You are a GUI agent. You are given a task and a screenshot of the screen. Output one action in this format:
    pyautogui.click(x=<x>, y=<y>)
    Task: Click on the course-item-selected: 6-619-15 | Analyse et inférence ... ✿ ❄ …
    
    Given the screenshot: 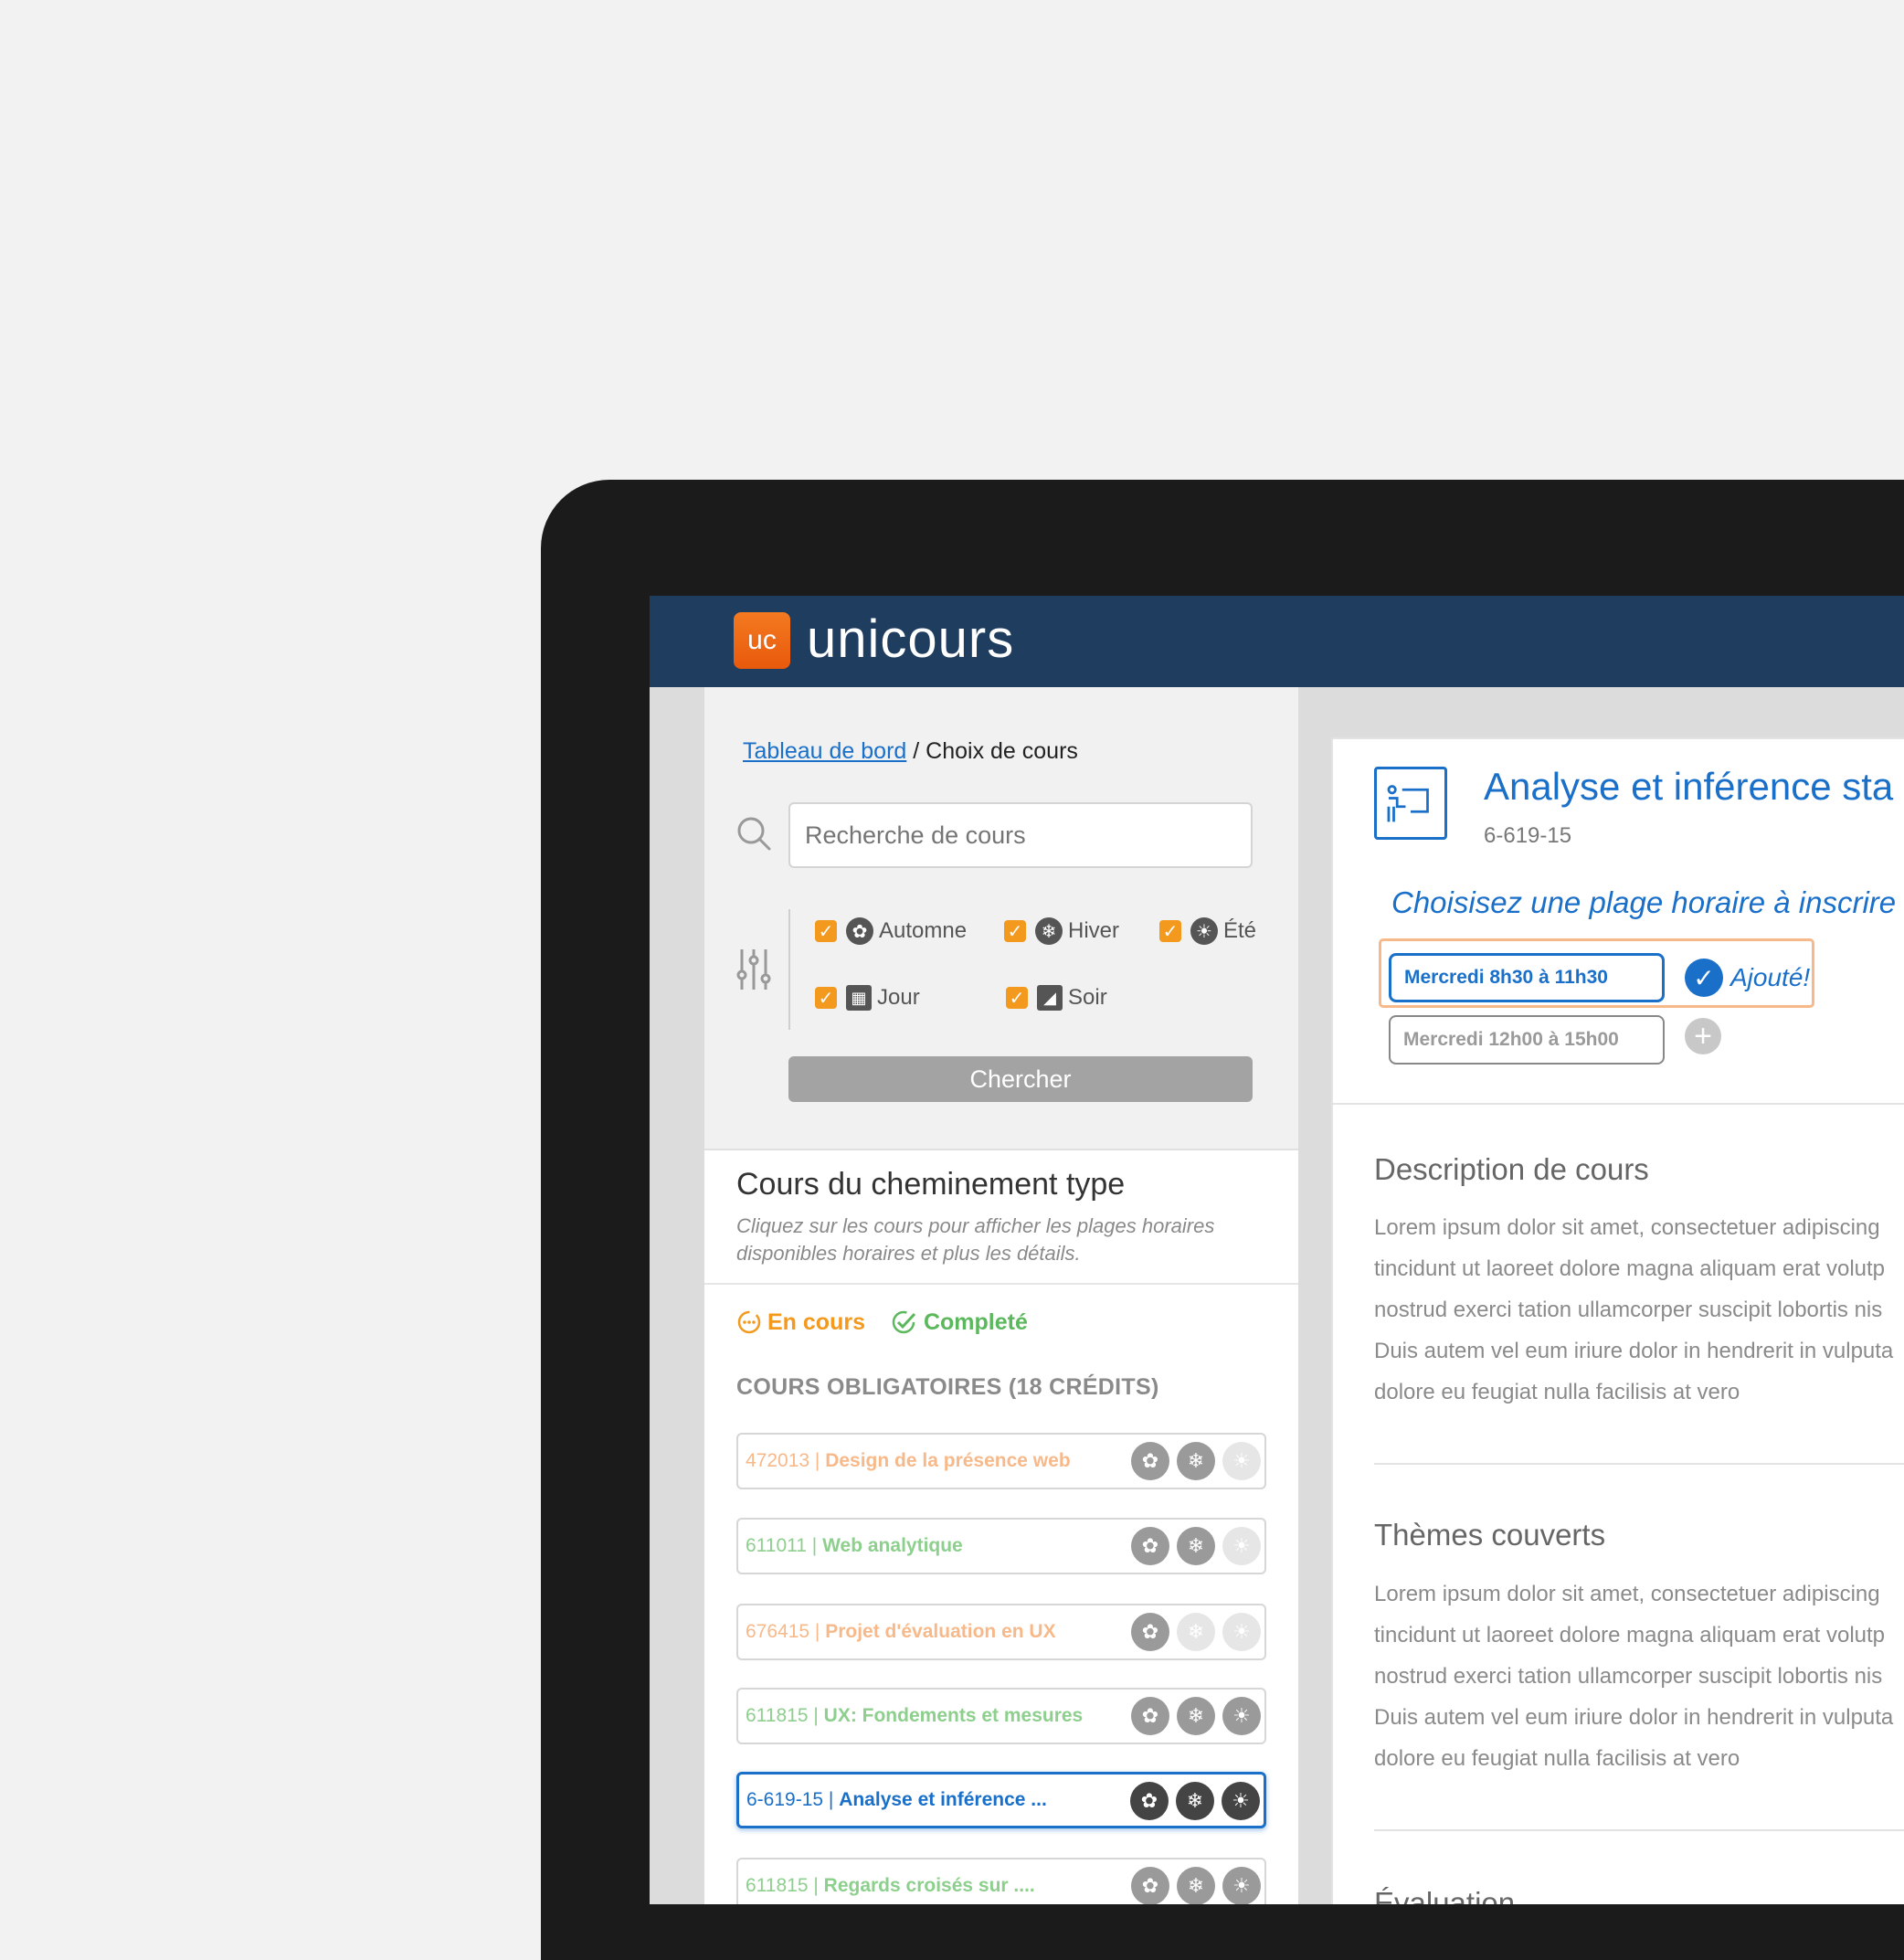 What is the action you would take?
    pyautogui.click(x=1001, y=1800)
    